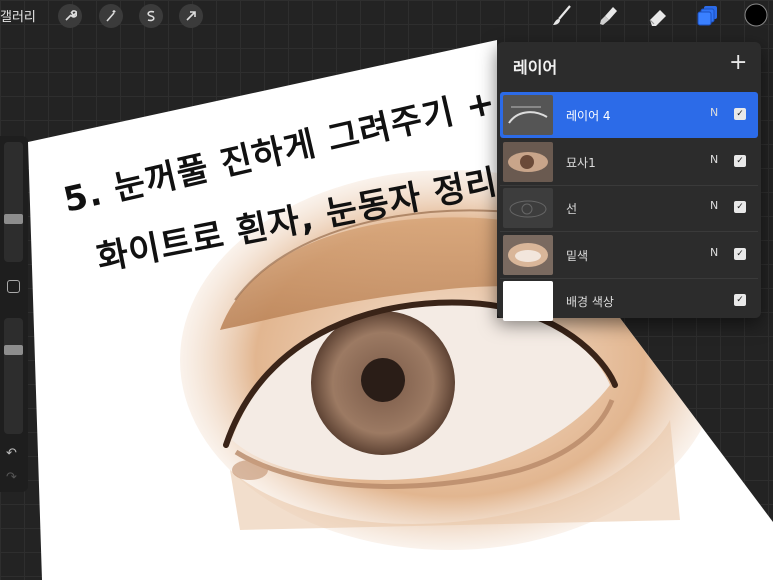 This screenshot has width=773, height=580. Describe the element at coordinates (14, 314) in the screenshot. I see `left-sidebar: ↶ ↷` at that location.